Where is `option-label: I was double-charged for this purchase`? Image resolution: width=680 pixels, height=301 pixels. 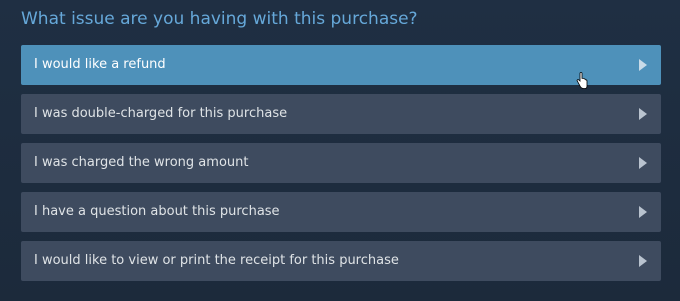
option-label: I was double-charged for this purchase is located at coordinates (161, 113).